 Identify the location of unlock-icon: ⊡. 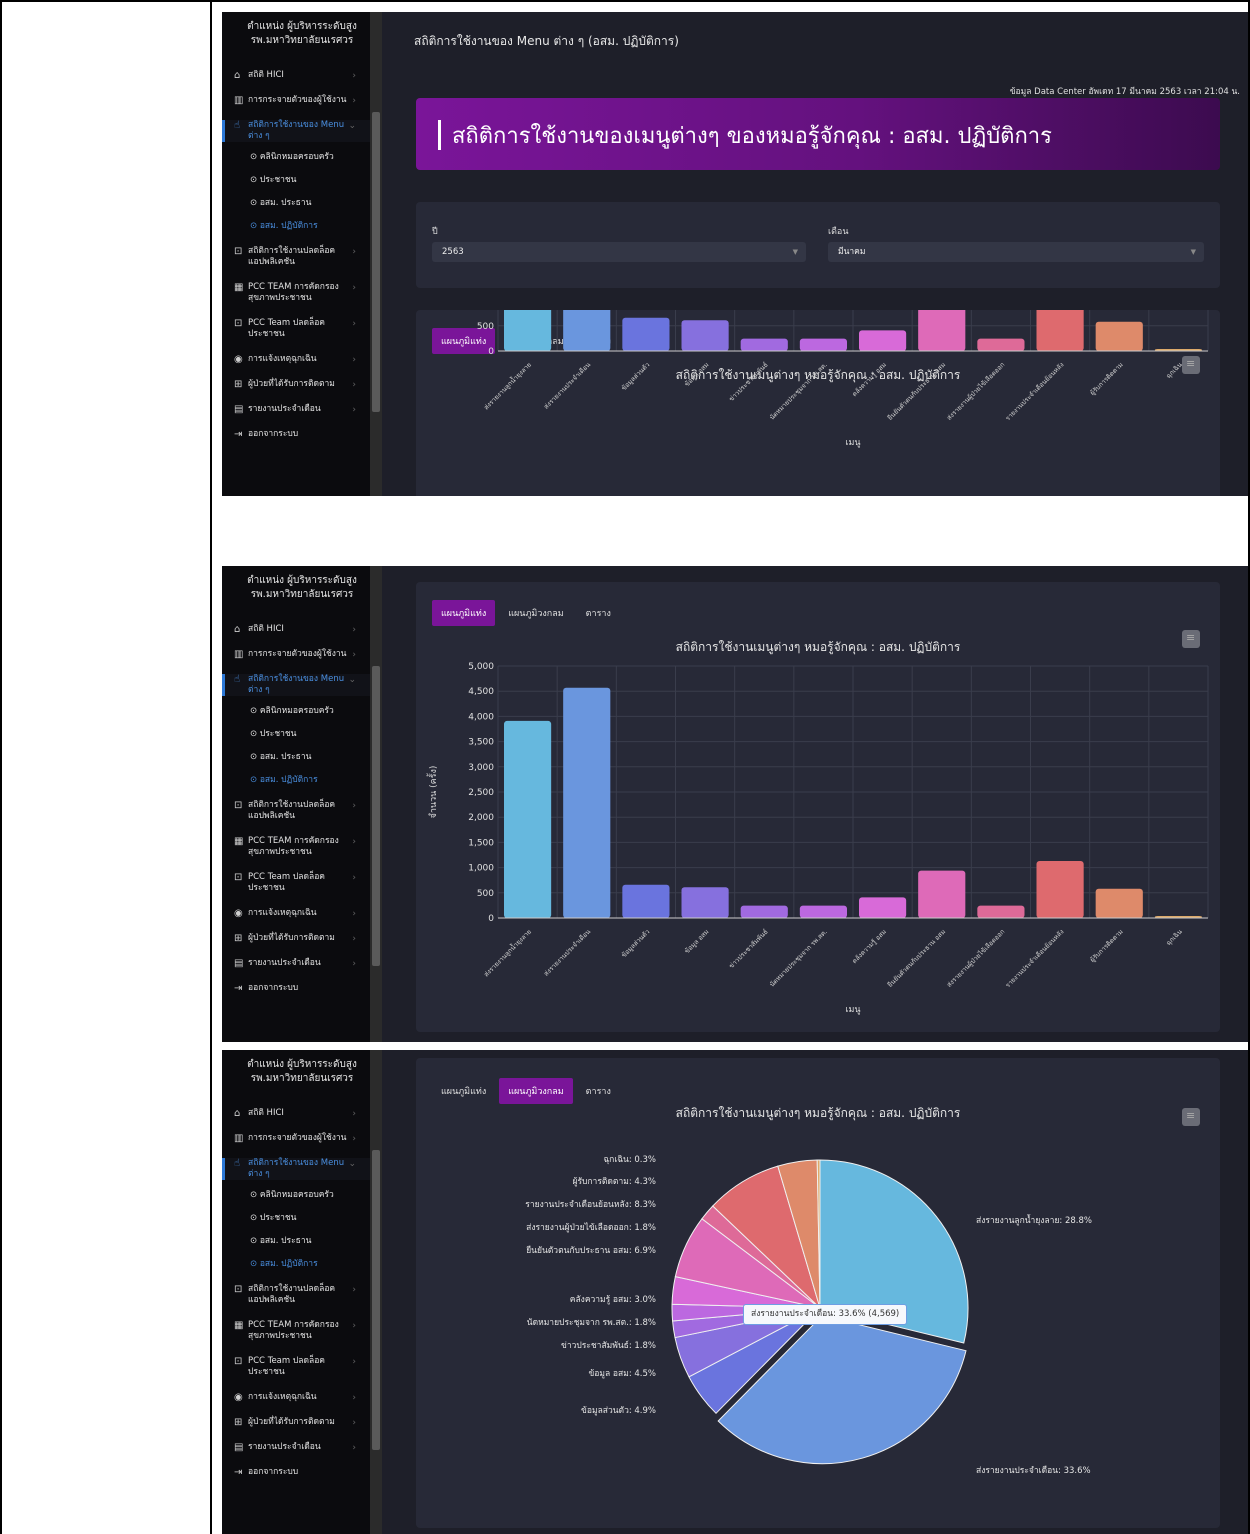
(238, 251).